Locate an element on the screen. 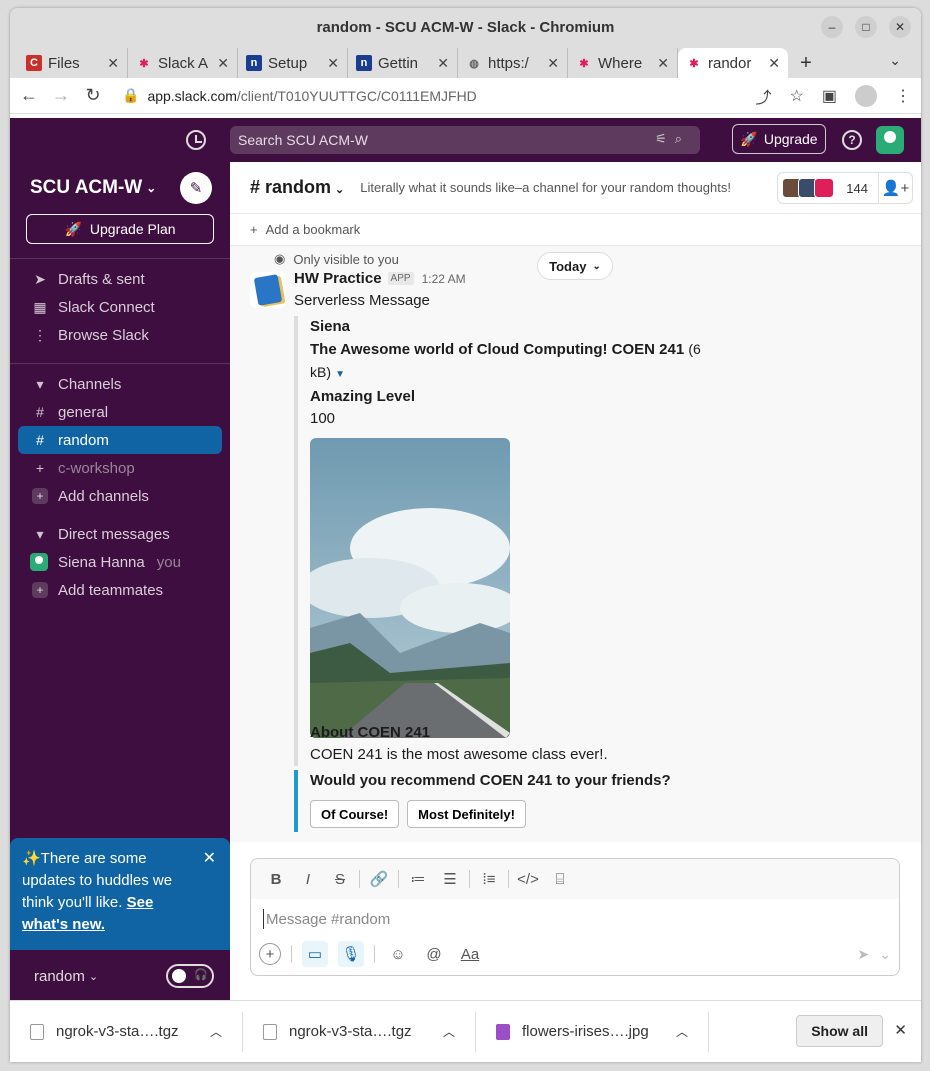 Image resolution: width=930 pixels, height=1071 pixels. of-course-button: Of Course! is located at coordinates (355, 814).